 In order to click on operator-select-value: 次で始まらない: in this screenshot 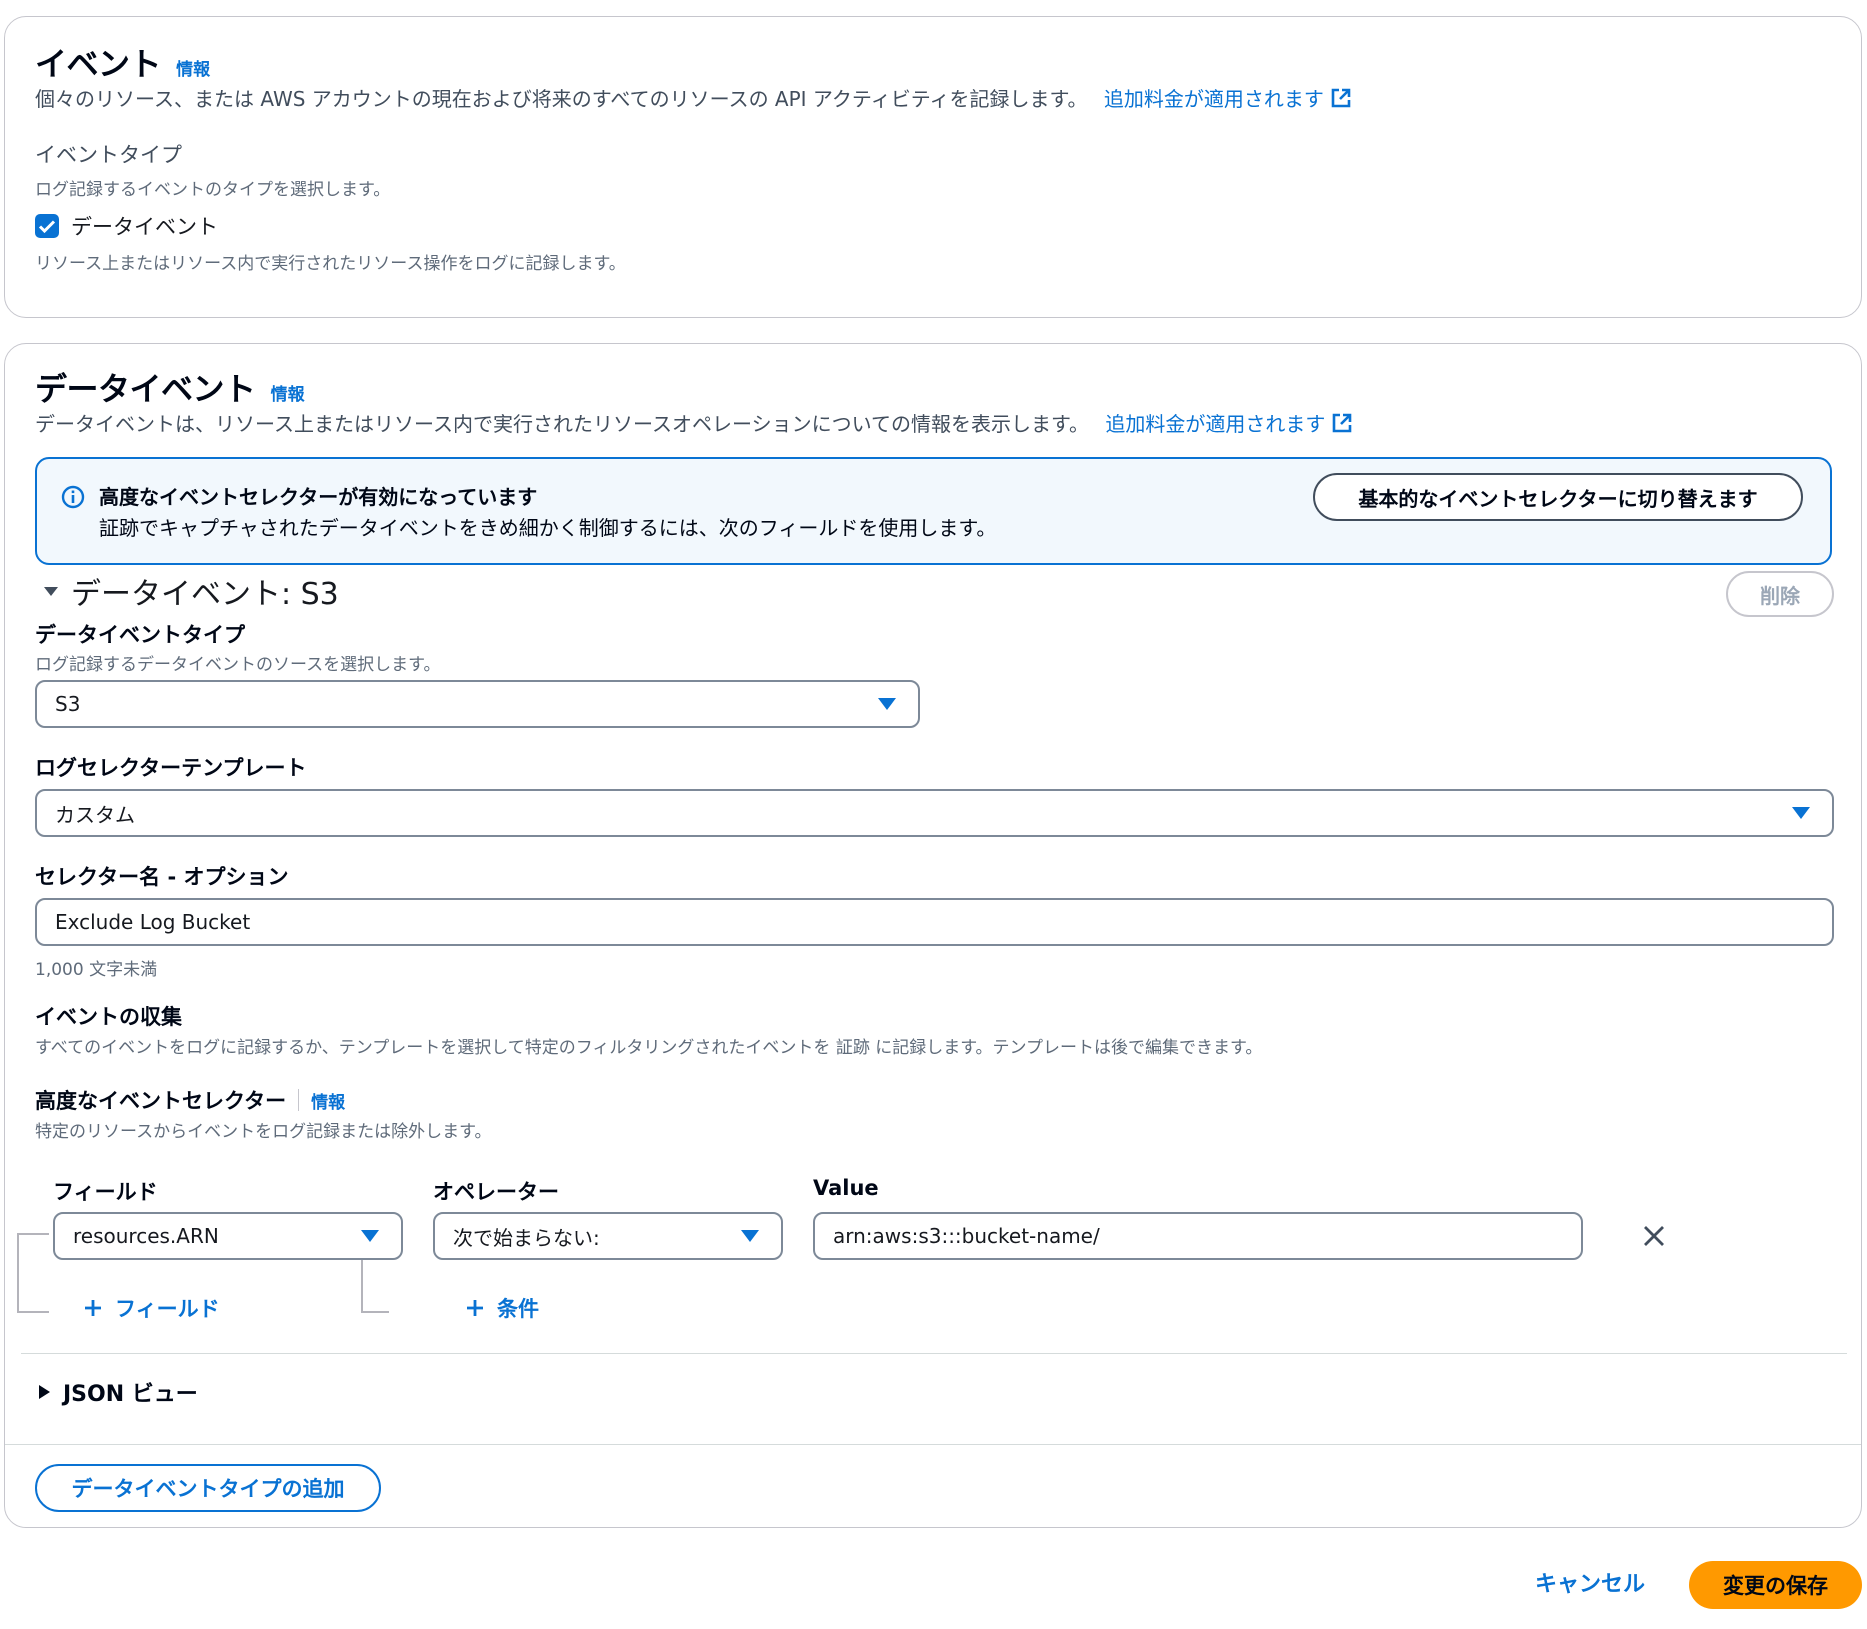, I will do `click(526, 1237)`.